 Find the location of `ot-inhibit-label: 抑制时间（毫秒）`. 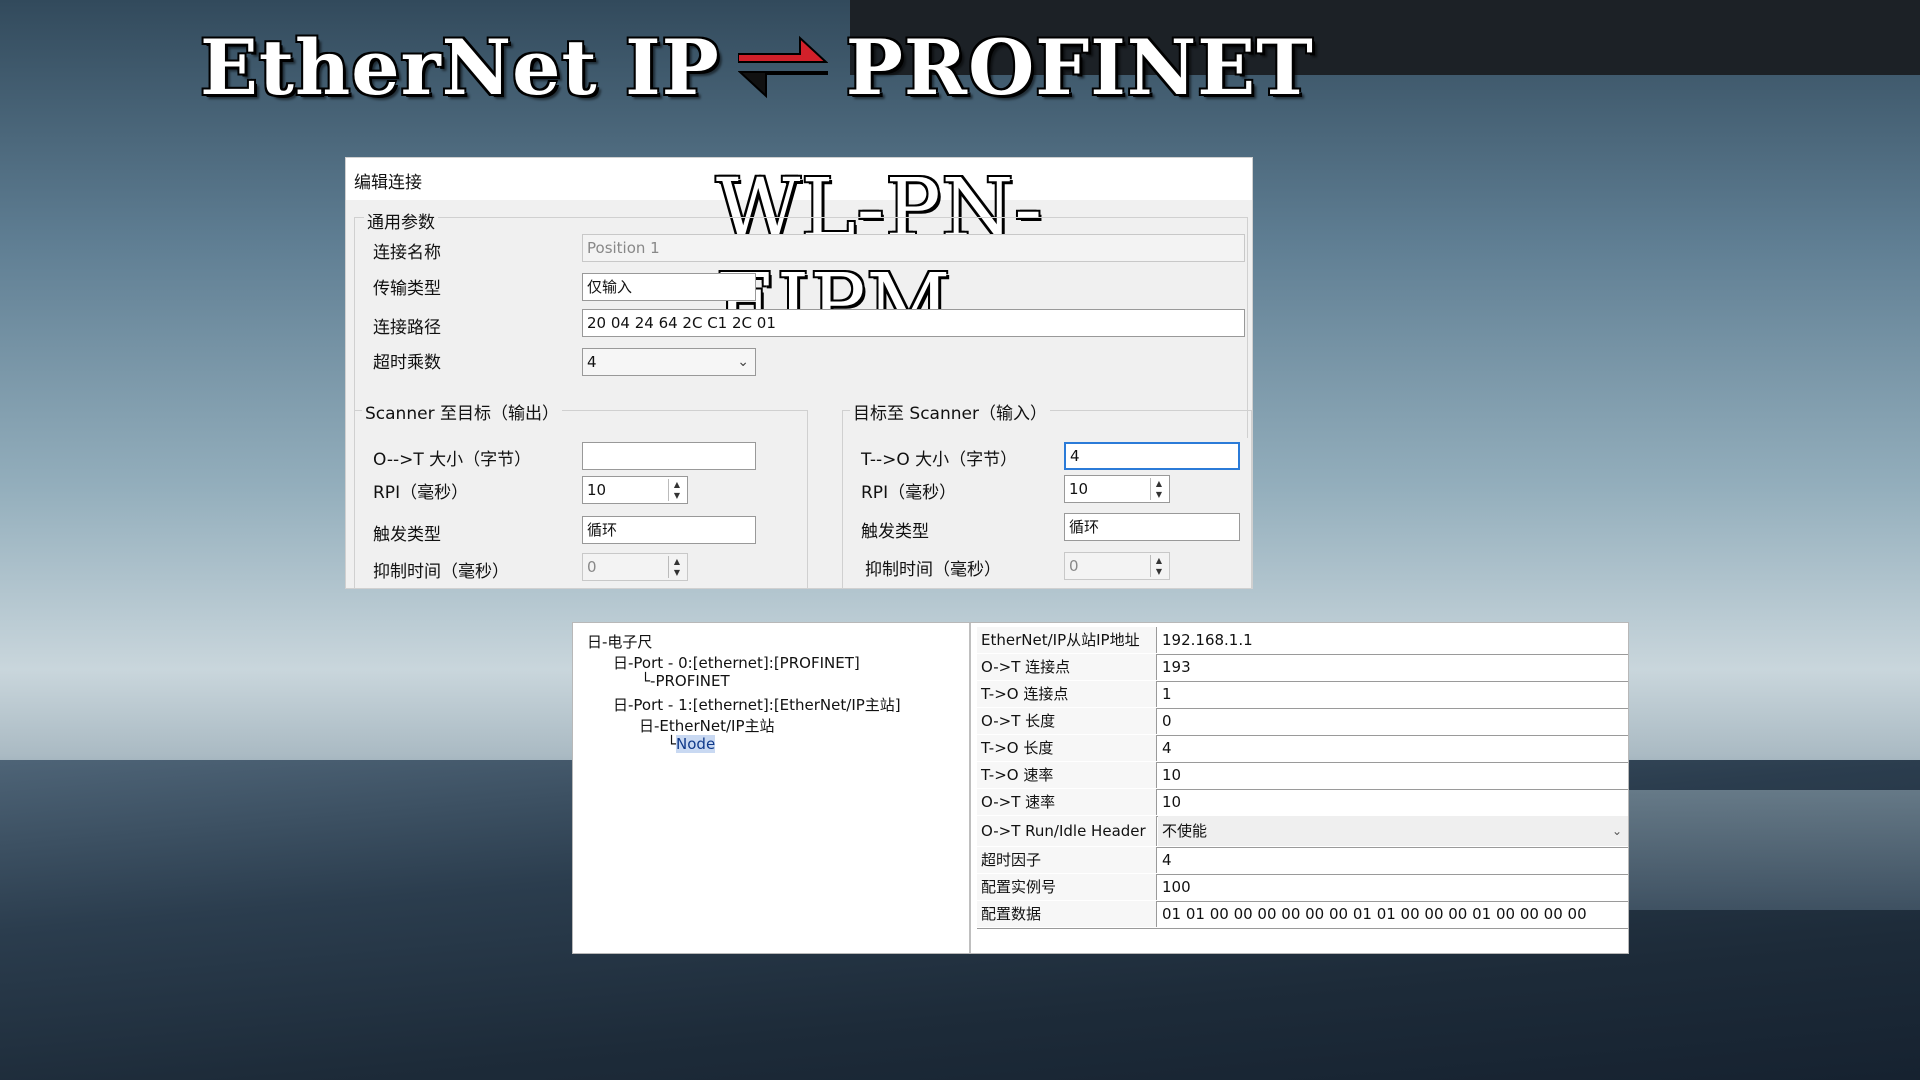

ot-inhibit-label: 抑制时间（毫秒） is located at coordinates (441, 569).